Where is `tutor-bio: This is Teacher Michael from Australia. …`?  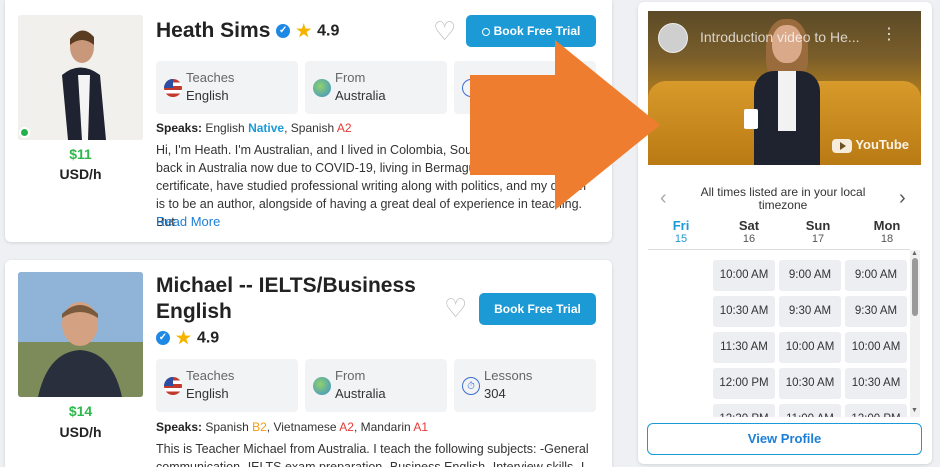 tutor-bio: This is Teacher Michael from Australia. … is located at coordinates (372, 454).